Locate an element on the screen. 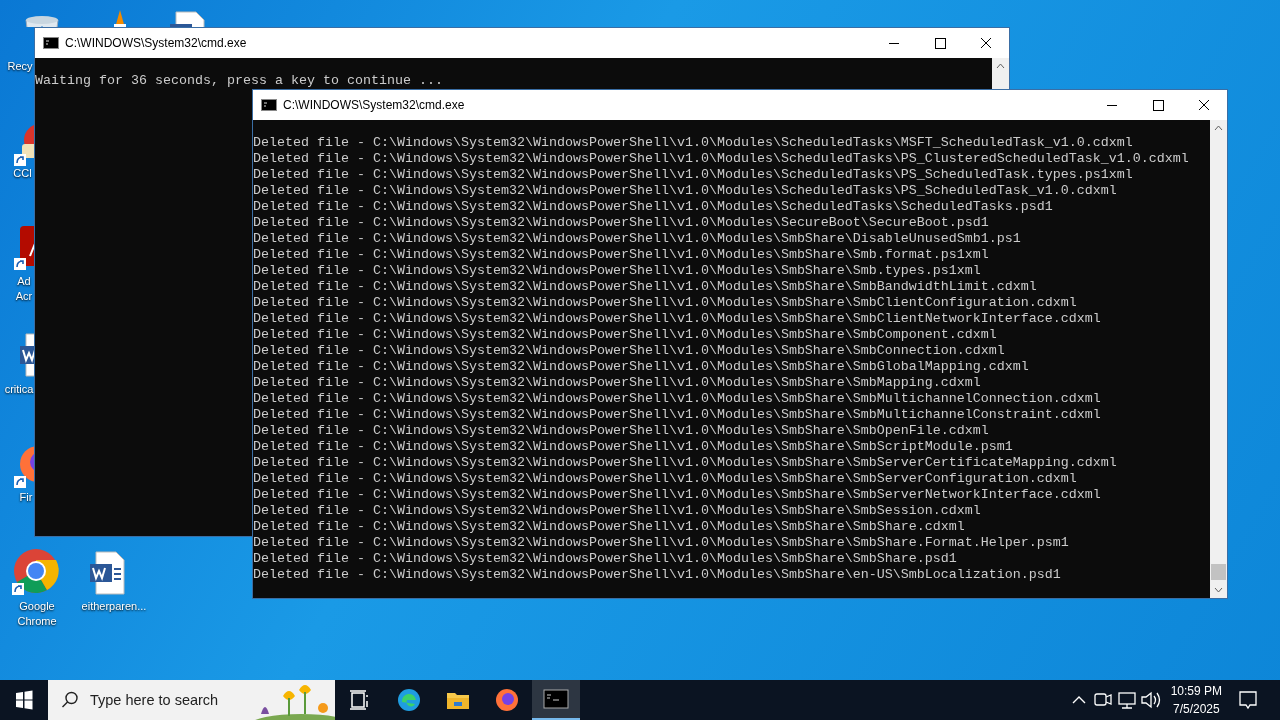 This screenshot has width=1280, height=720. taskbar-button is located at coordinates (556, 700).